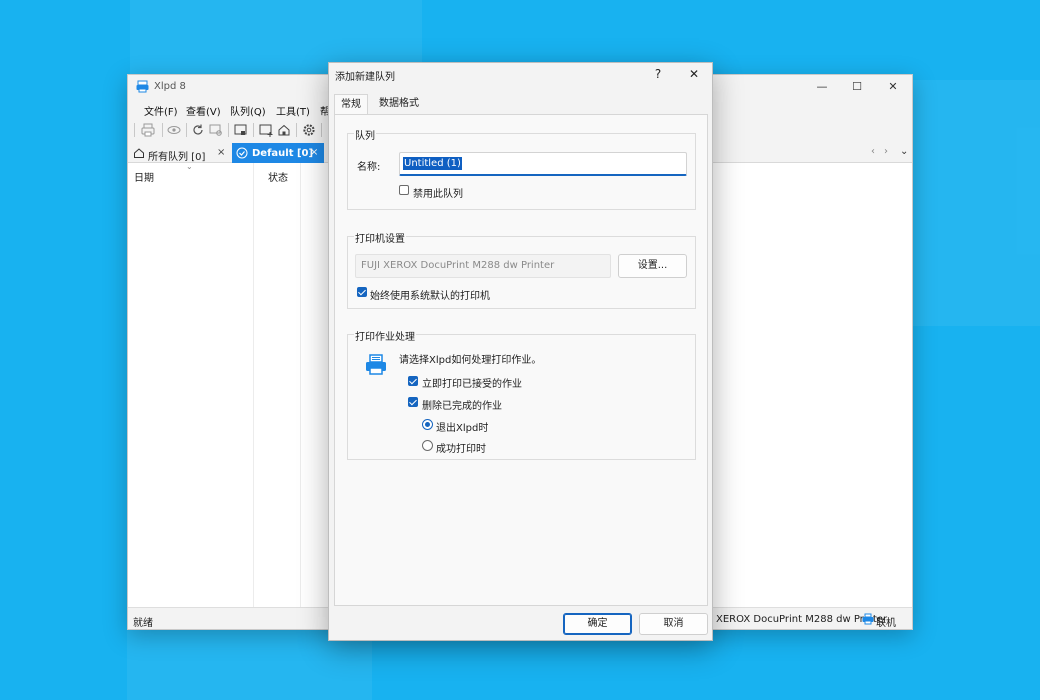 The width and height of the screenshot is (1040, 700). Describe the element at coordinates (241, 130) in the screenshot. I see `queue-window-icon` at that location.